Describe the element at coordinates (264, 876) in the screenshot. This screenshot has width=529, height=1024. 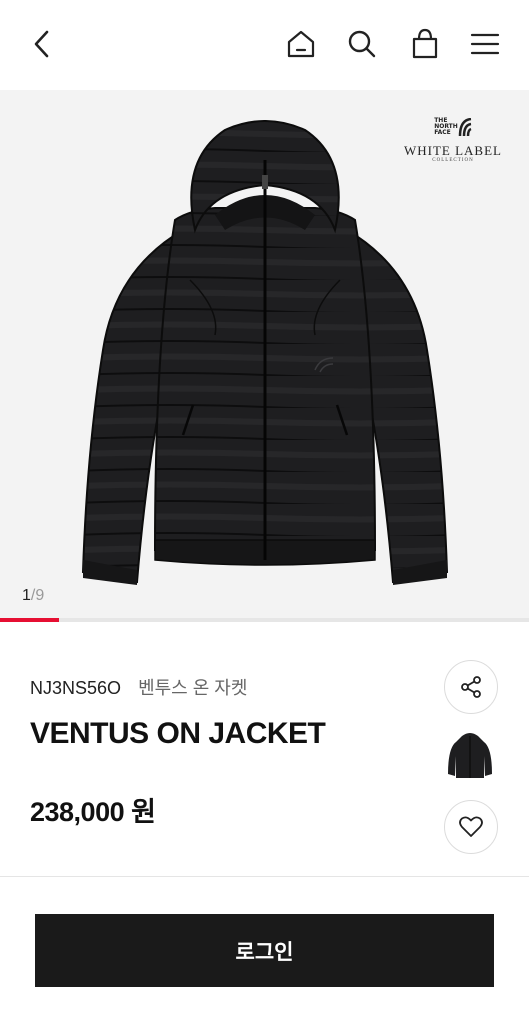
I see `section-divider` at that location.